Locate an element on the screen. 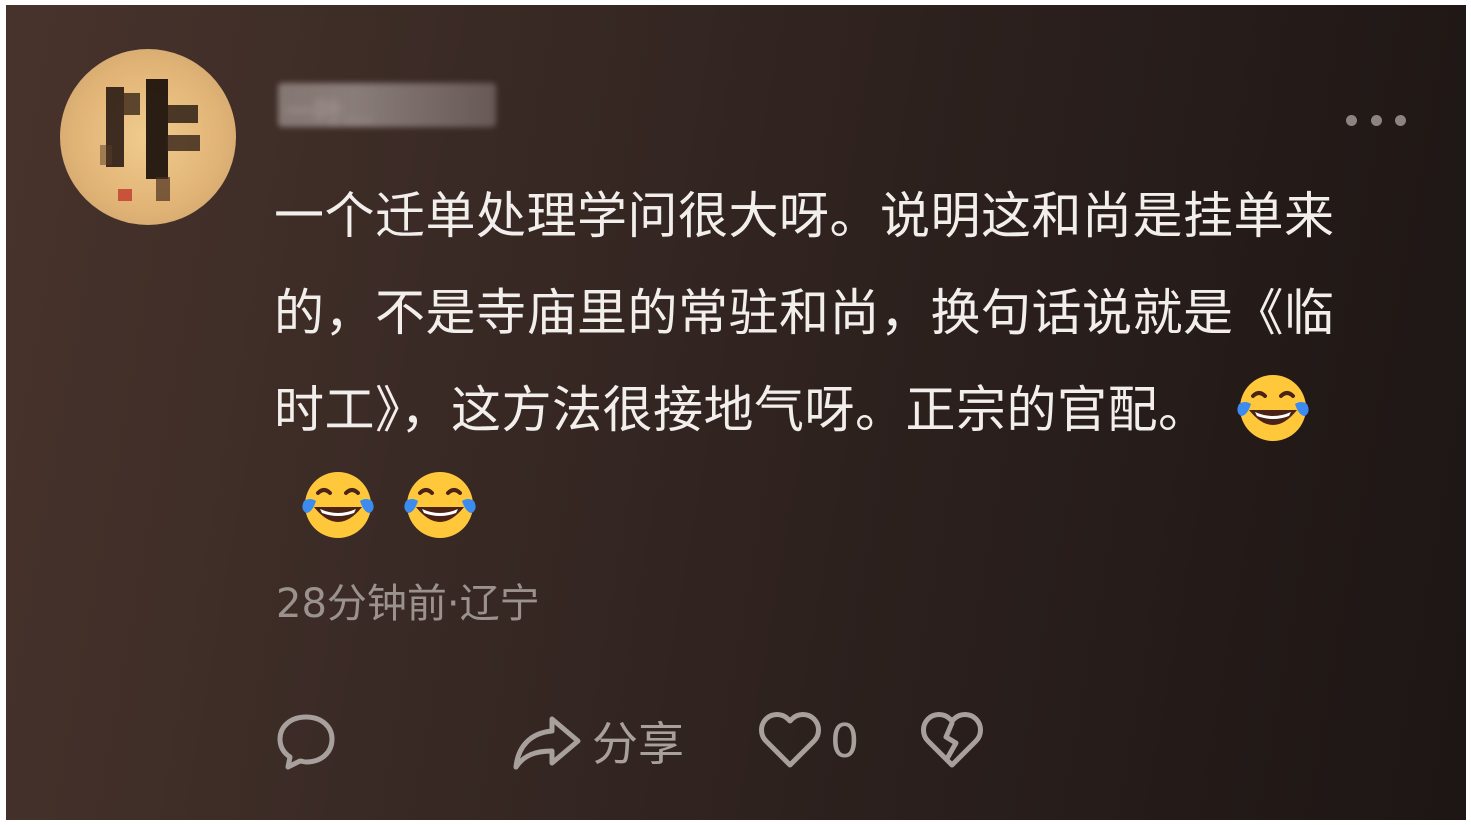 The width and height of the screenshot is (1471, 825). more-options-button is located at coordinates (1376, 120).